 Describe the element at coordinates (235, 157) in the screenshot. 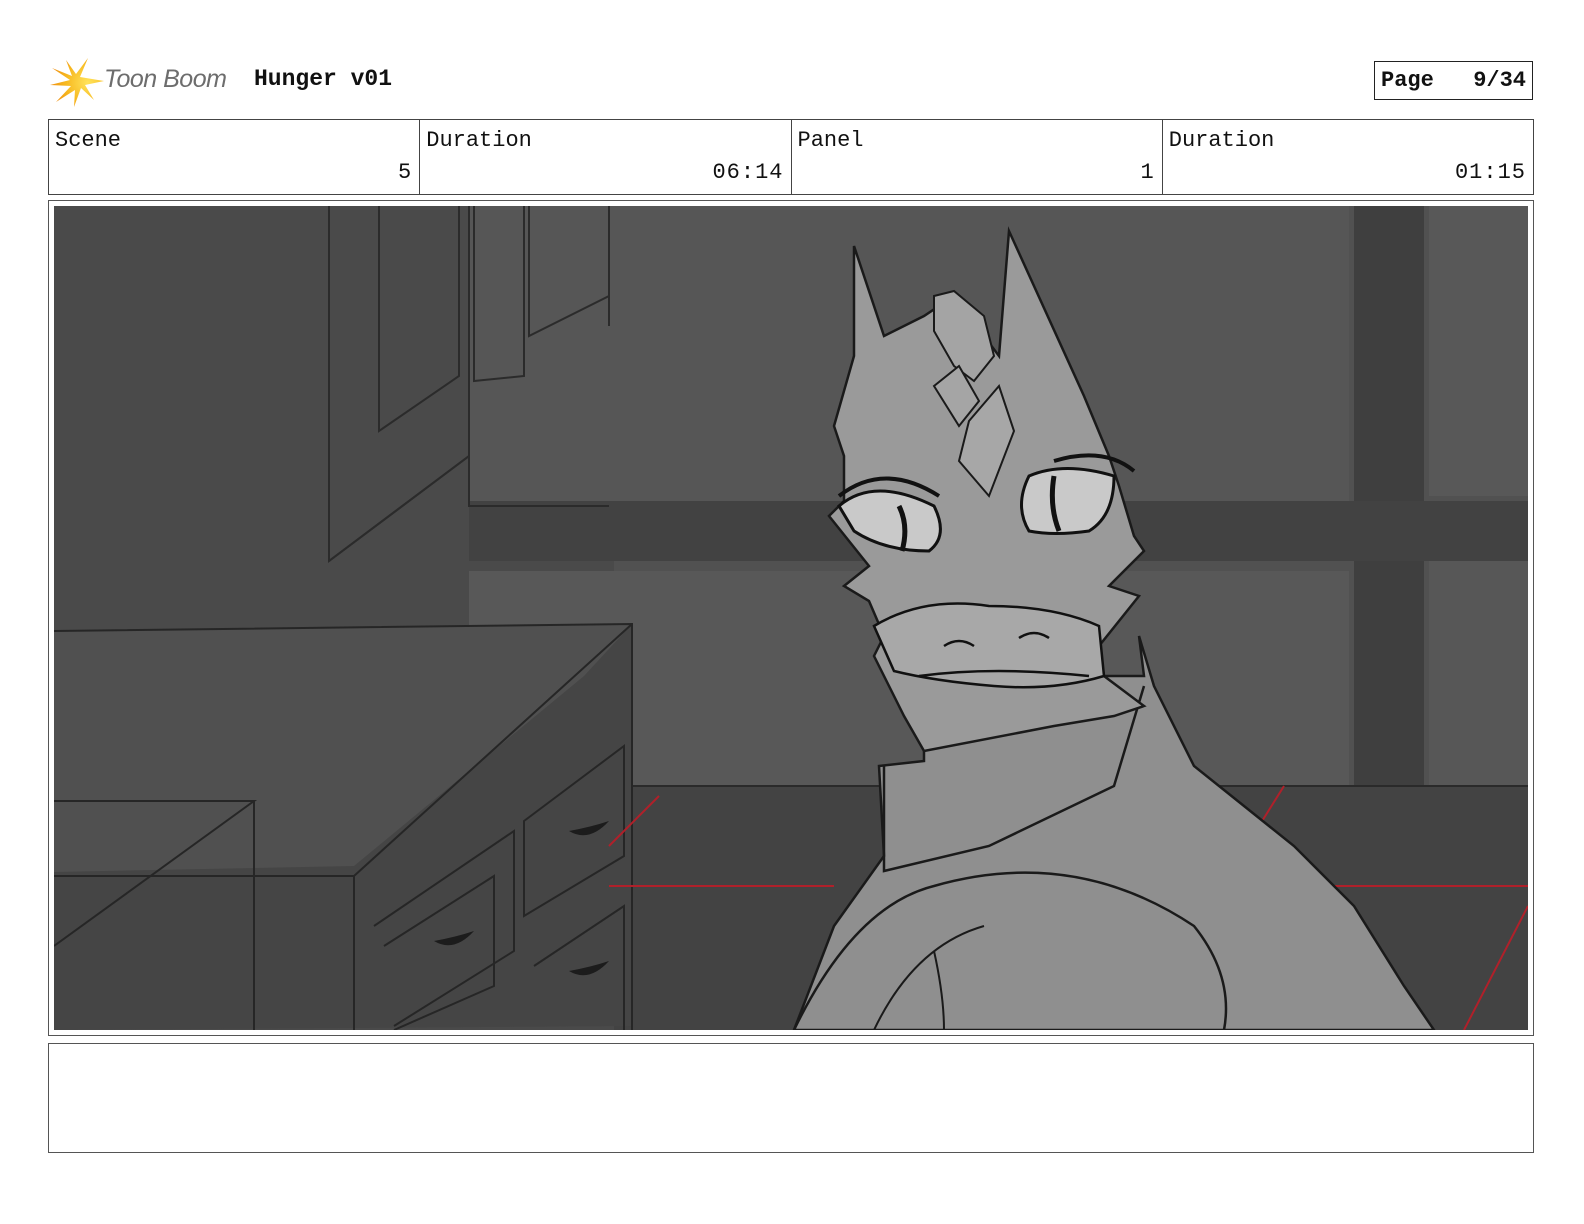

I see `scene-cell: Scene 5` at that location.